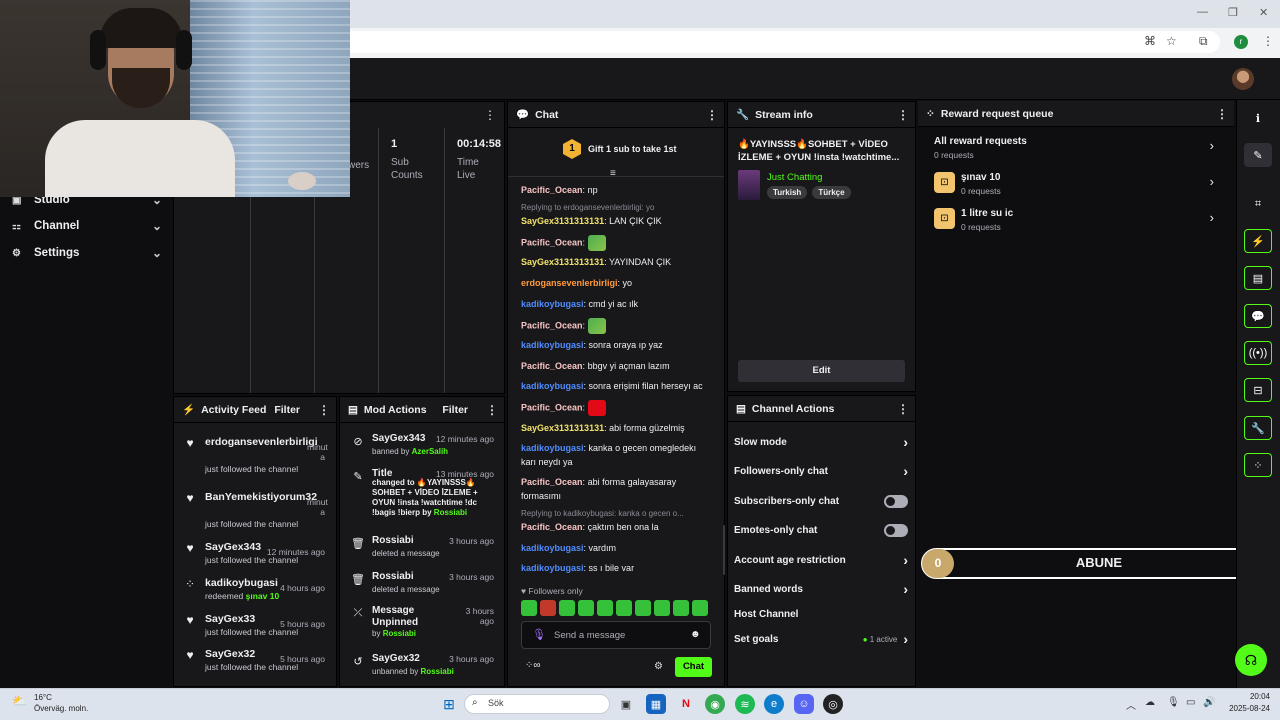 This screenshot has height=720, width=1280. I want to click on chat-username: erdogansevenlerbirligi, so click(569, 283).